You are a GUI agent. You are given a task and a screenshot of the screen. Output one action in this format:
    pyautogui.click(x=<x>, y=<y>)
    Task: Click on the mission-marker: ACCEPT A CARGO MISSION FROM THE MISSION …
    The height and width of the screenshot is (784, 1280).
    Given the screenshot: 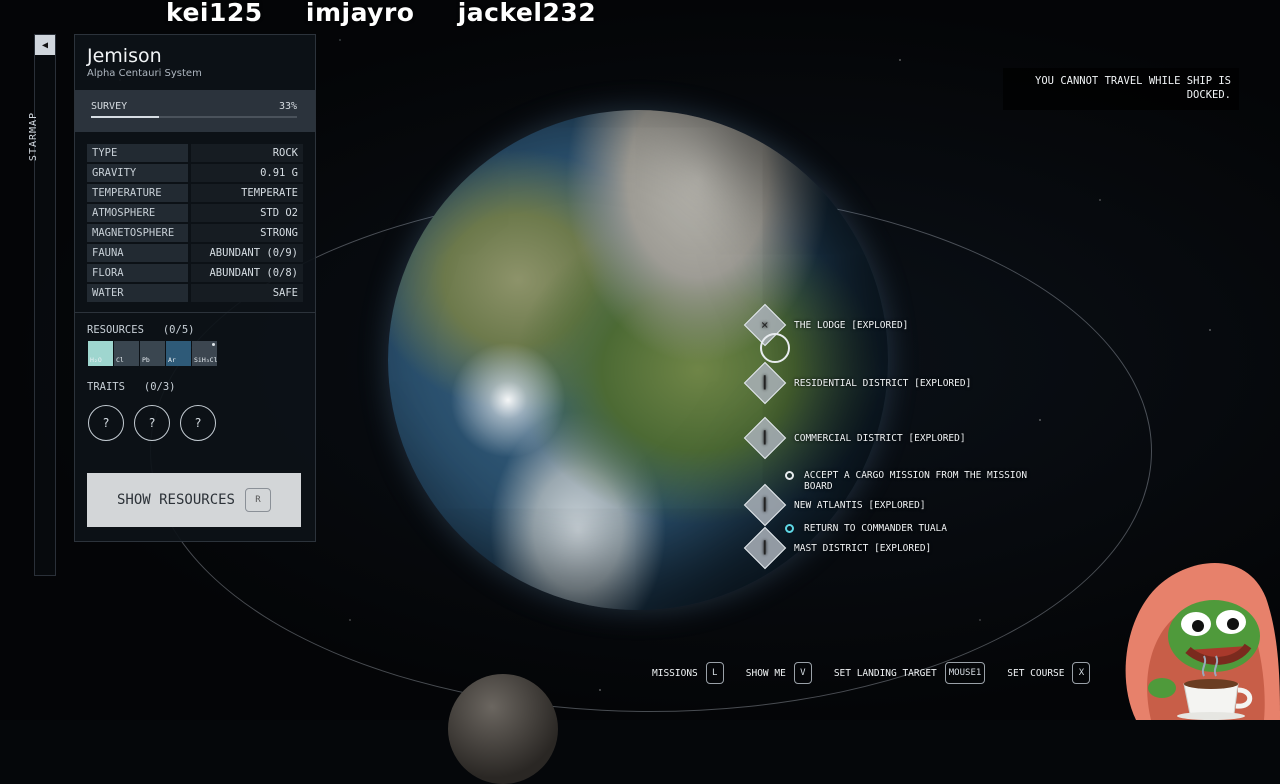 What is the action you would take?
    pyautogui.click(x=919, y=481)
    